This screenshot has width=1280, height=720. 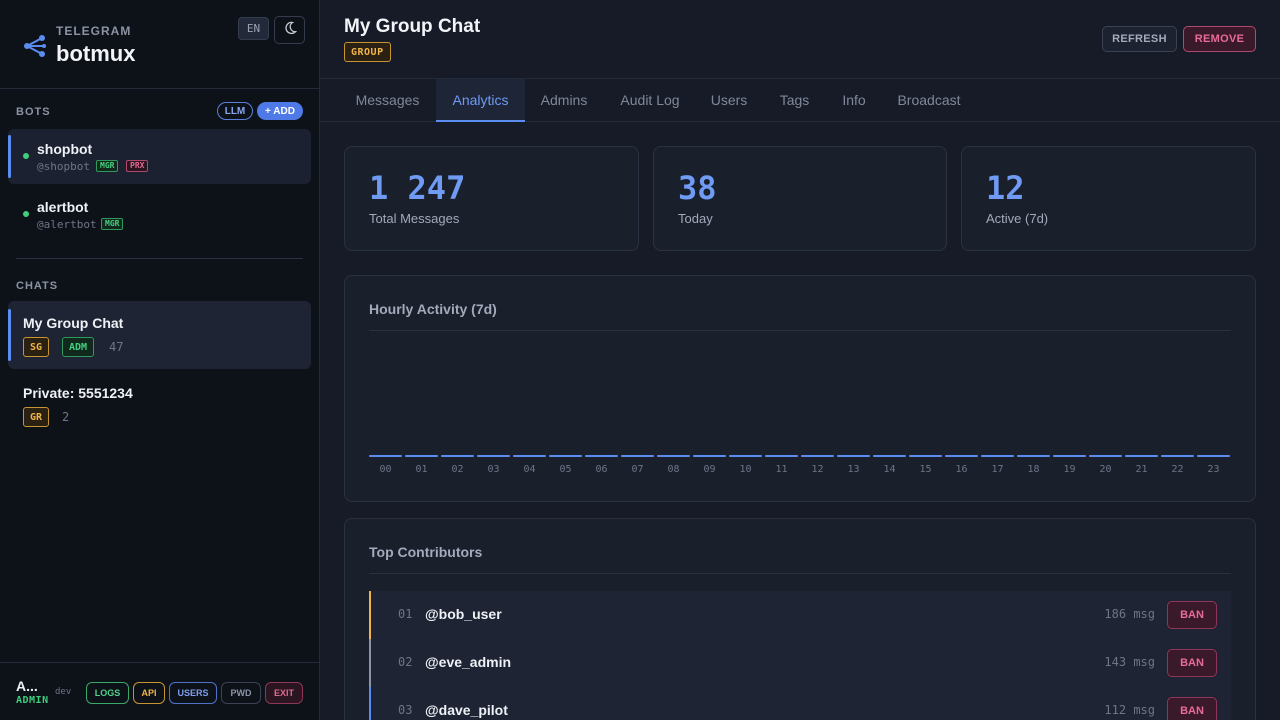 I want to click on brand-kicker: TELEGRAM, so click(x=94, y=31).